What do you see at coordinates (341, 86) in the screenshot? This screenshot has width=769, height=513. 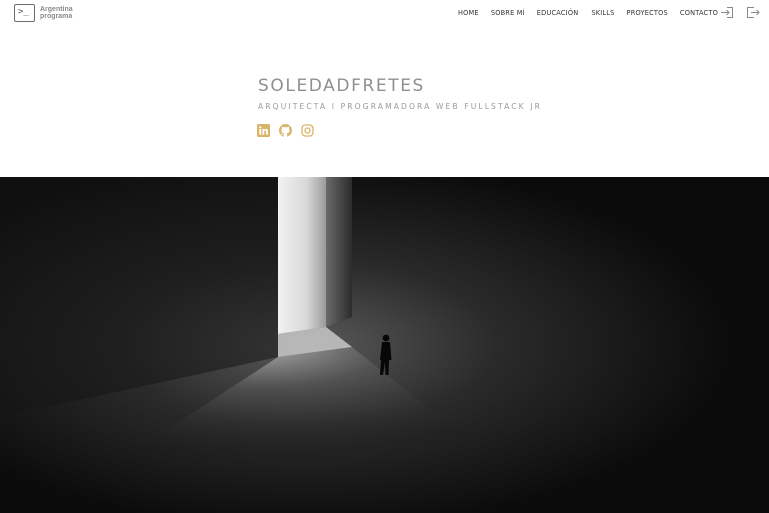 I see `page-title: SOLEDADFRETES` at bounding box center [341, 86].